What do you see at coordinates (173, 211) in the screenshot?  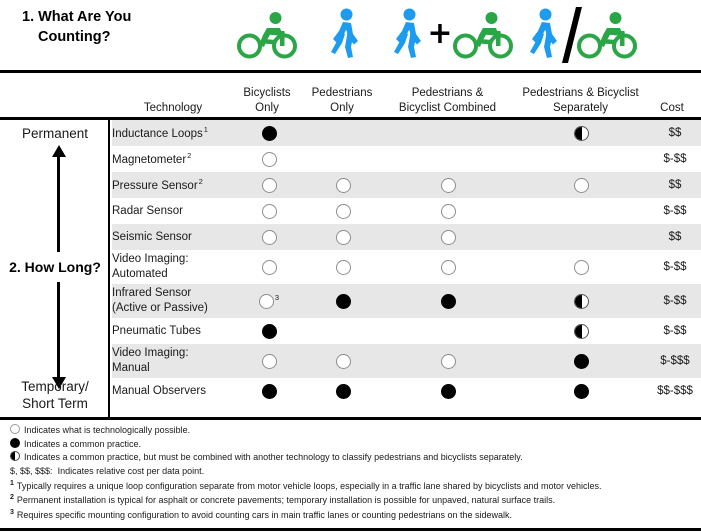 I see `technology-name-cell: Radar Sensor` at bounding box center [173, 211].